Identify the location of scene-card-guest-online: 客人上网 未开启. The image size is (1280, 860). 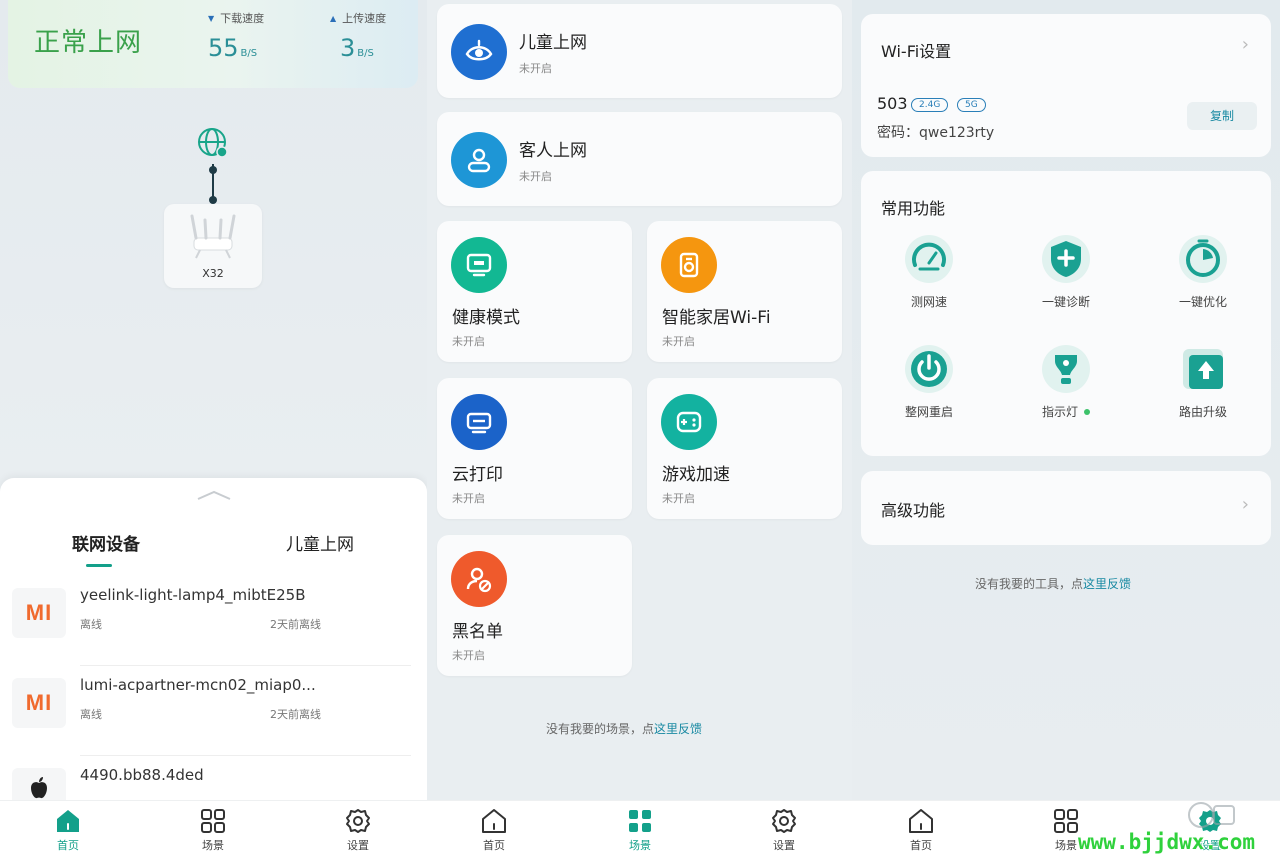
(639, 159).